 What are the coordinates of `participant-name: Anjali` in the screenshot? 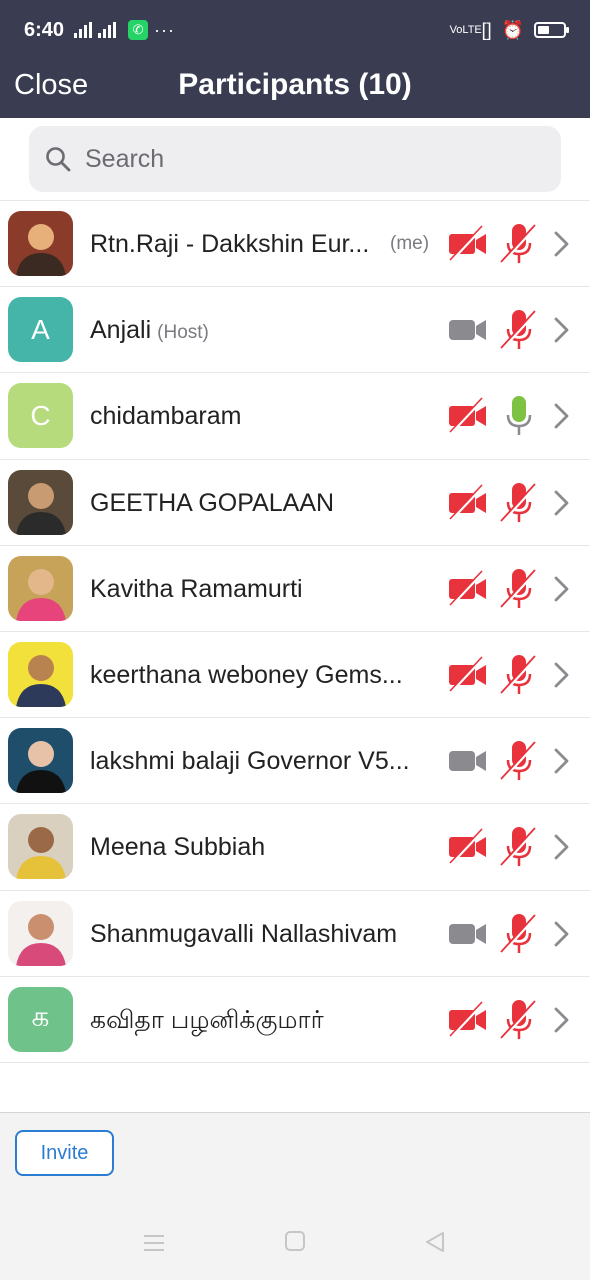 It's located at (121, 330).